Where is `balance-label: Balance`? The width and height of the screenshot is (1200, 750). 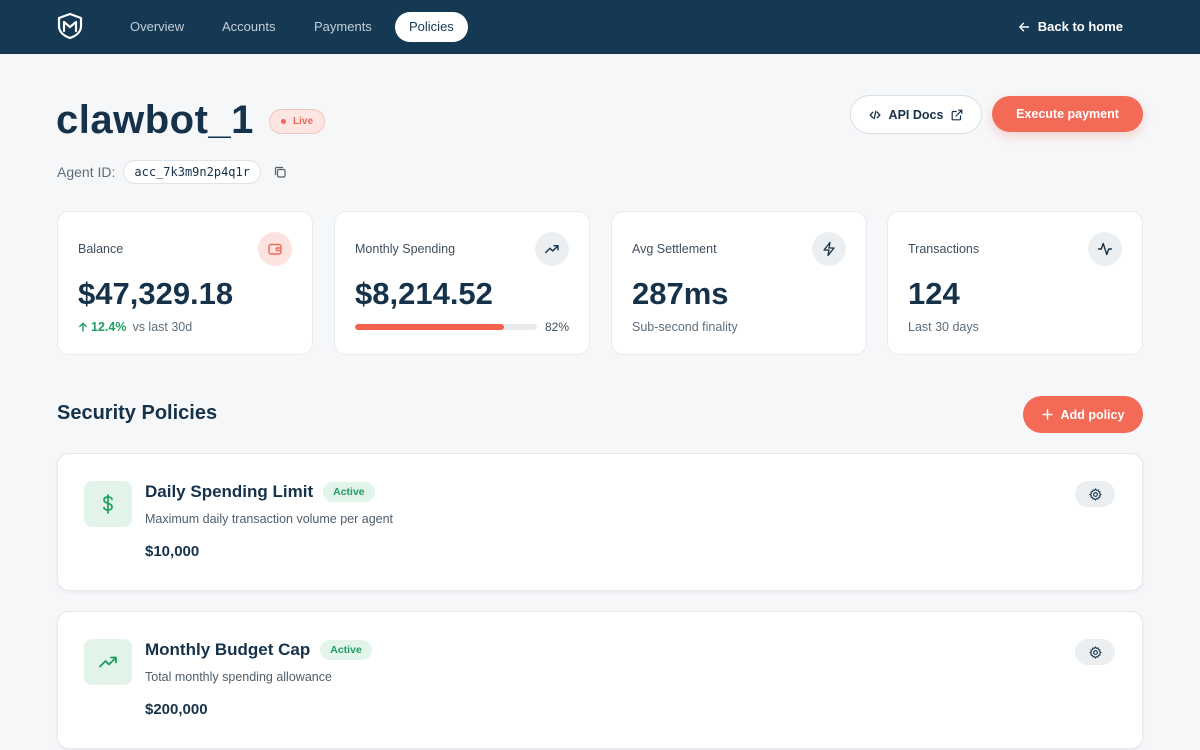
balance-label: Balance is located at coordinates (101, 249).